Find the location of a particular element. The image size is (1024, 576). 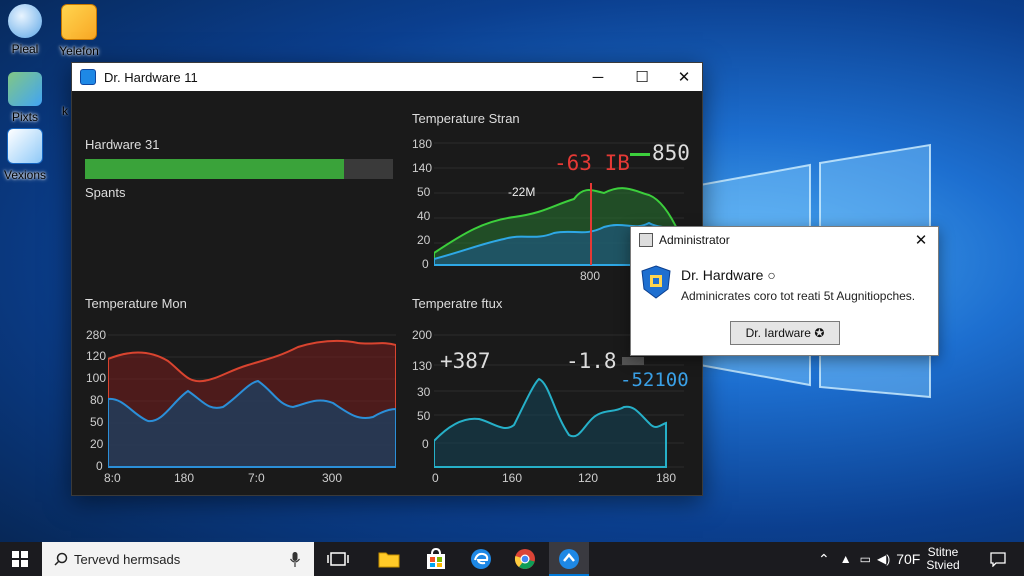

dr-hardware-app-icon is located at coordinates (569, 559).